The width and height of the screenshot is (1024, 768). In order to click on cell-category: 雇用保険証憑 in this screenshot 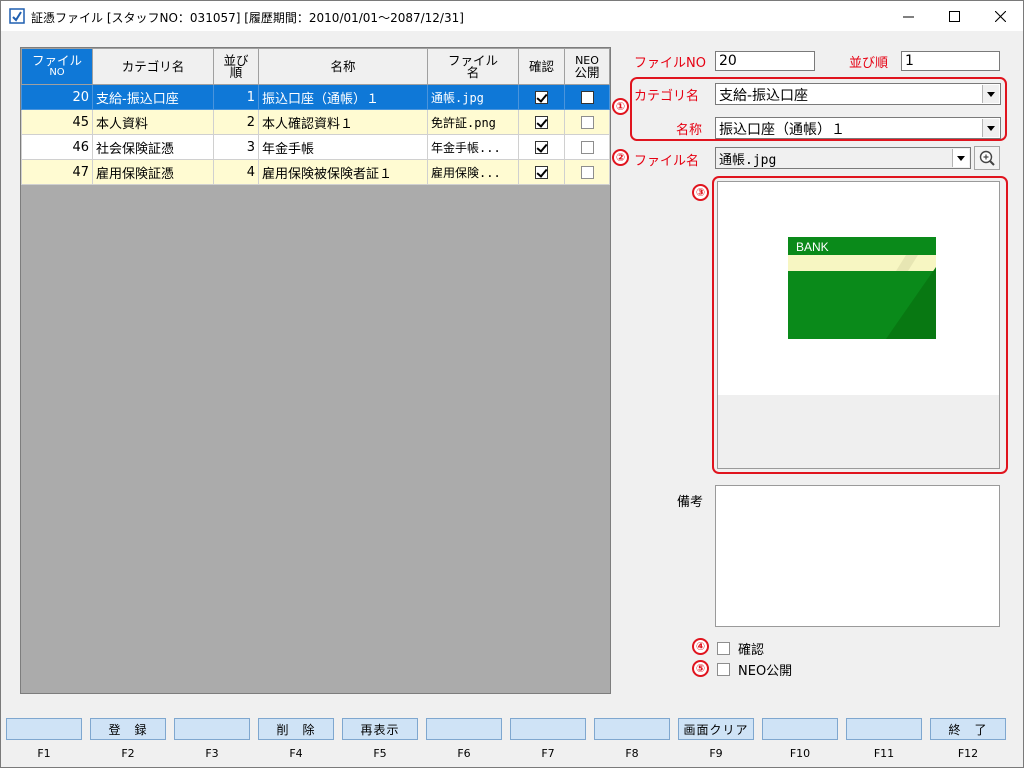, I will do `click(153, 172)`.